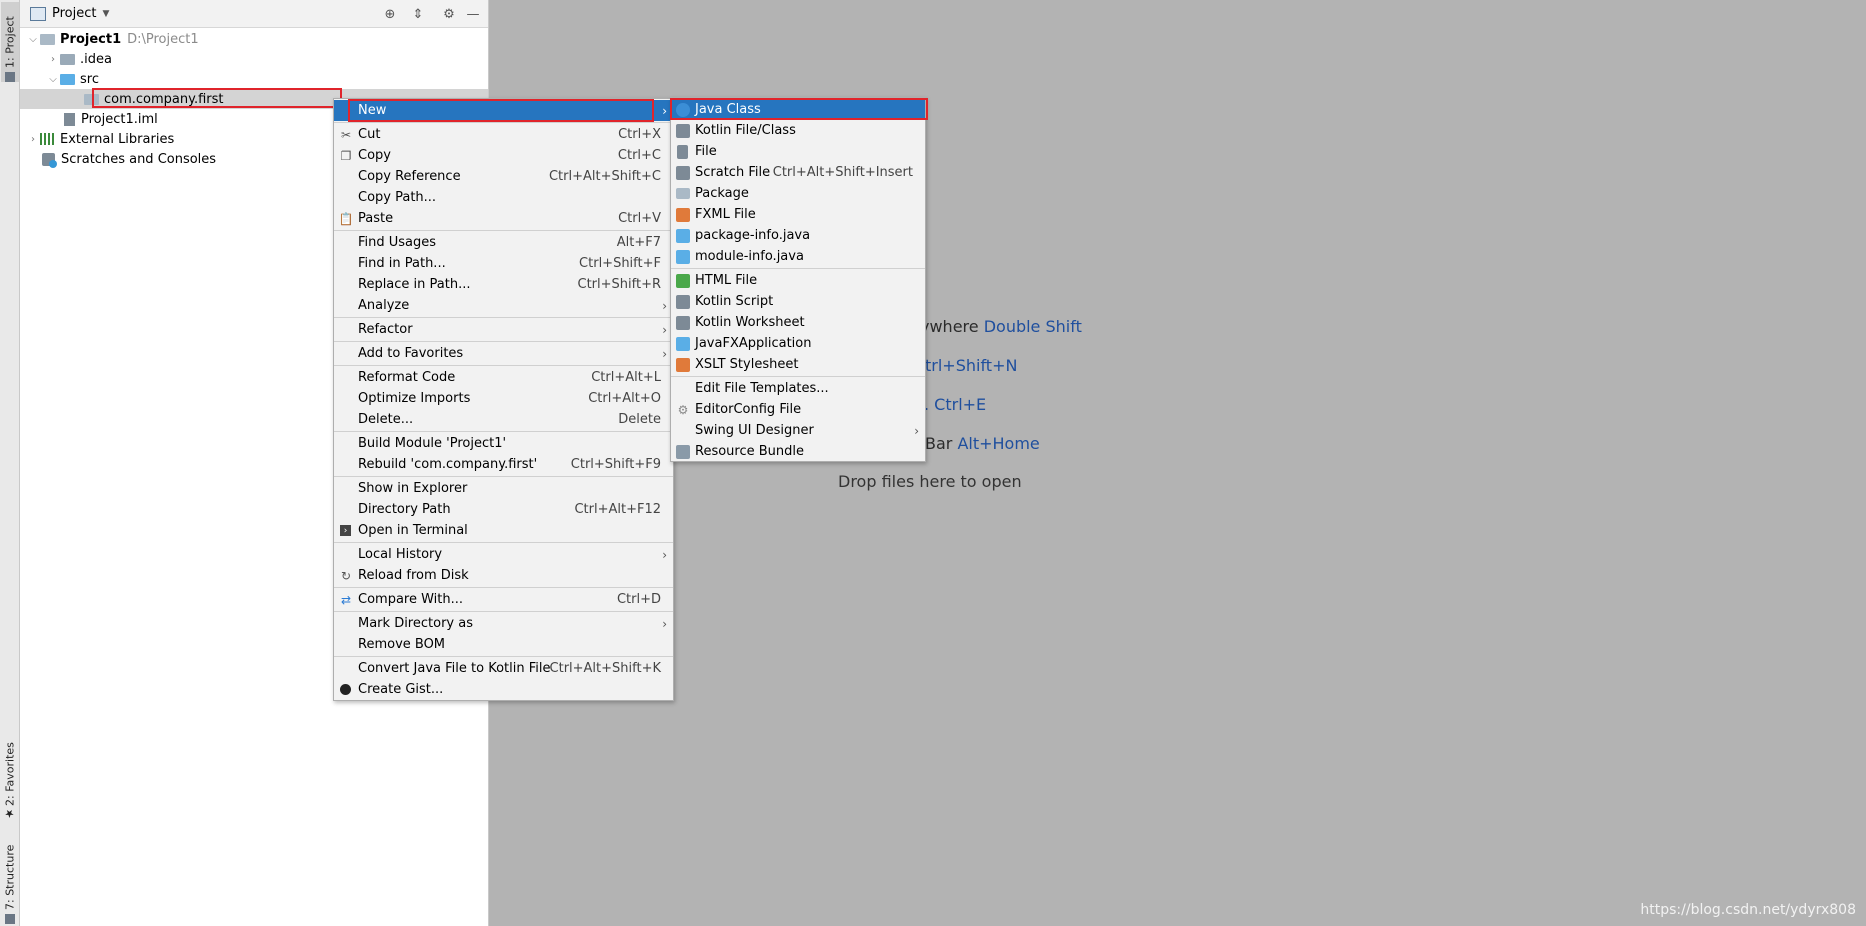  I want to click on menu-item-label: Resource Bundle, so click(750, 451).